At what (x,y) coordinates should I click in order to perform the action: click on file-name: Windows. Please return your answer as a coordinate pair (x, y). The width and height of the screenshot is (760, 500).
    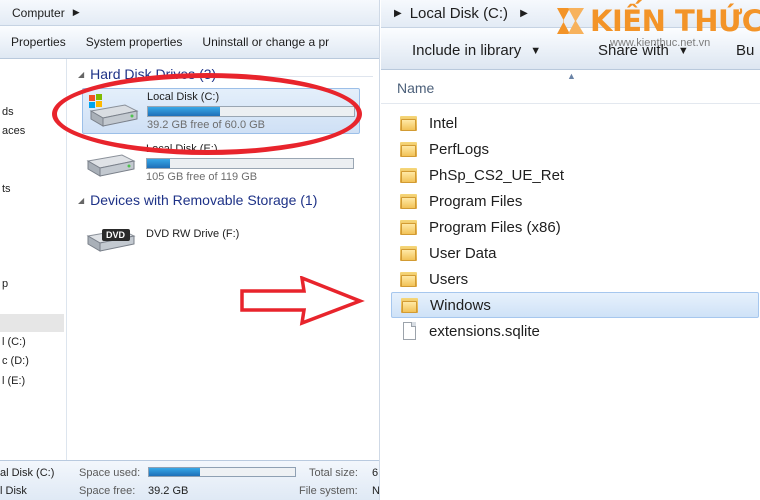
    Looking at the image, I should click on (460, 305).